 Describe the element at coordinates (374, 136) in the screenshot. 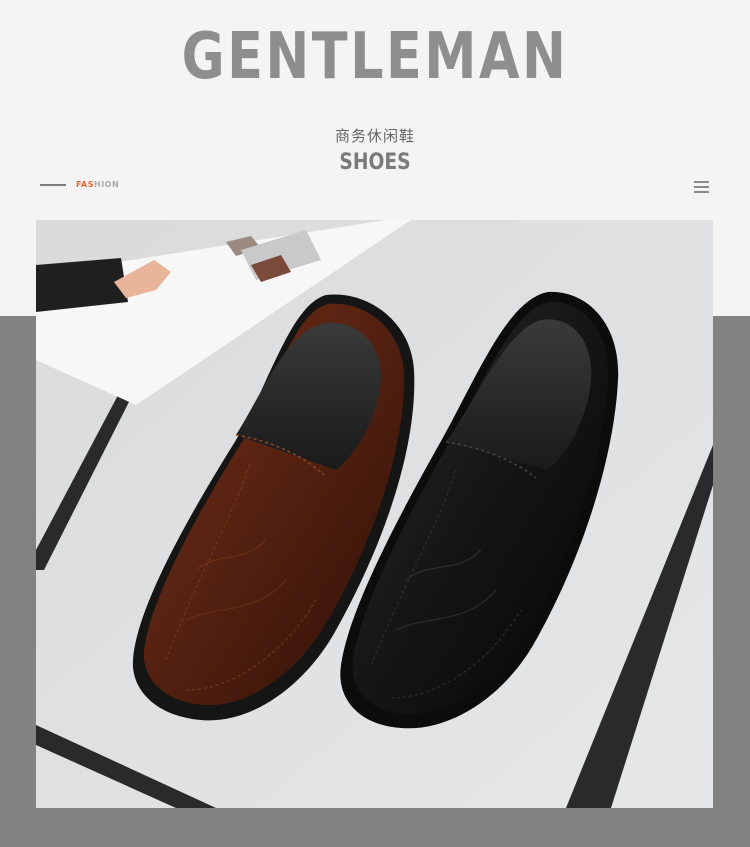

I see `subtitle-chinese: 商务休闲鞋` at that location.